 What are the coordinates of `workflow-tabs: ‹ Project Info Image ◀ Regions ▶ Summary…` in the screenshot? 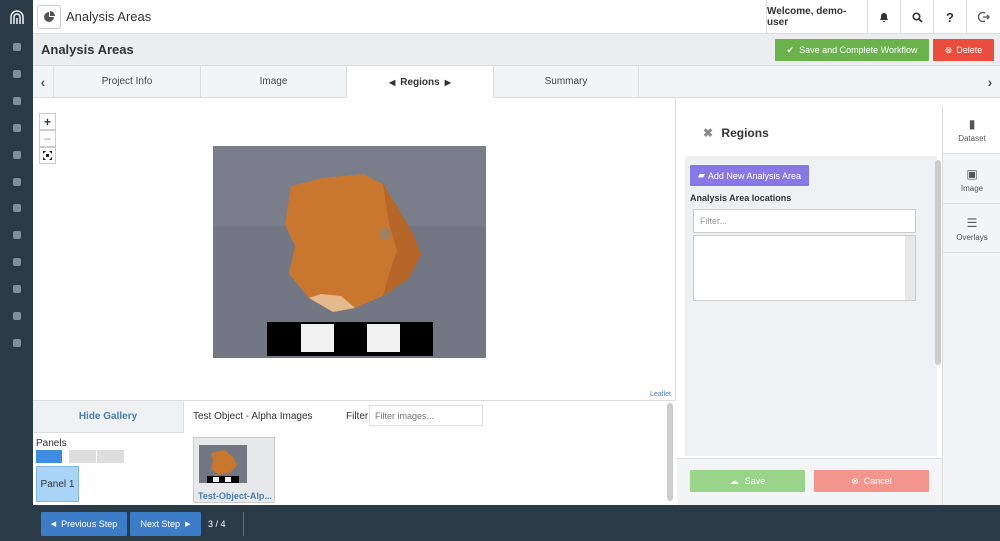 It's located at (516, 82).